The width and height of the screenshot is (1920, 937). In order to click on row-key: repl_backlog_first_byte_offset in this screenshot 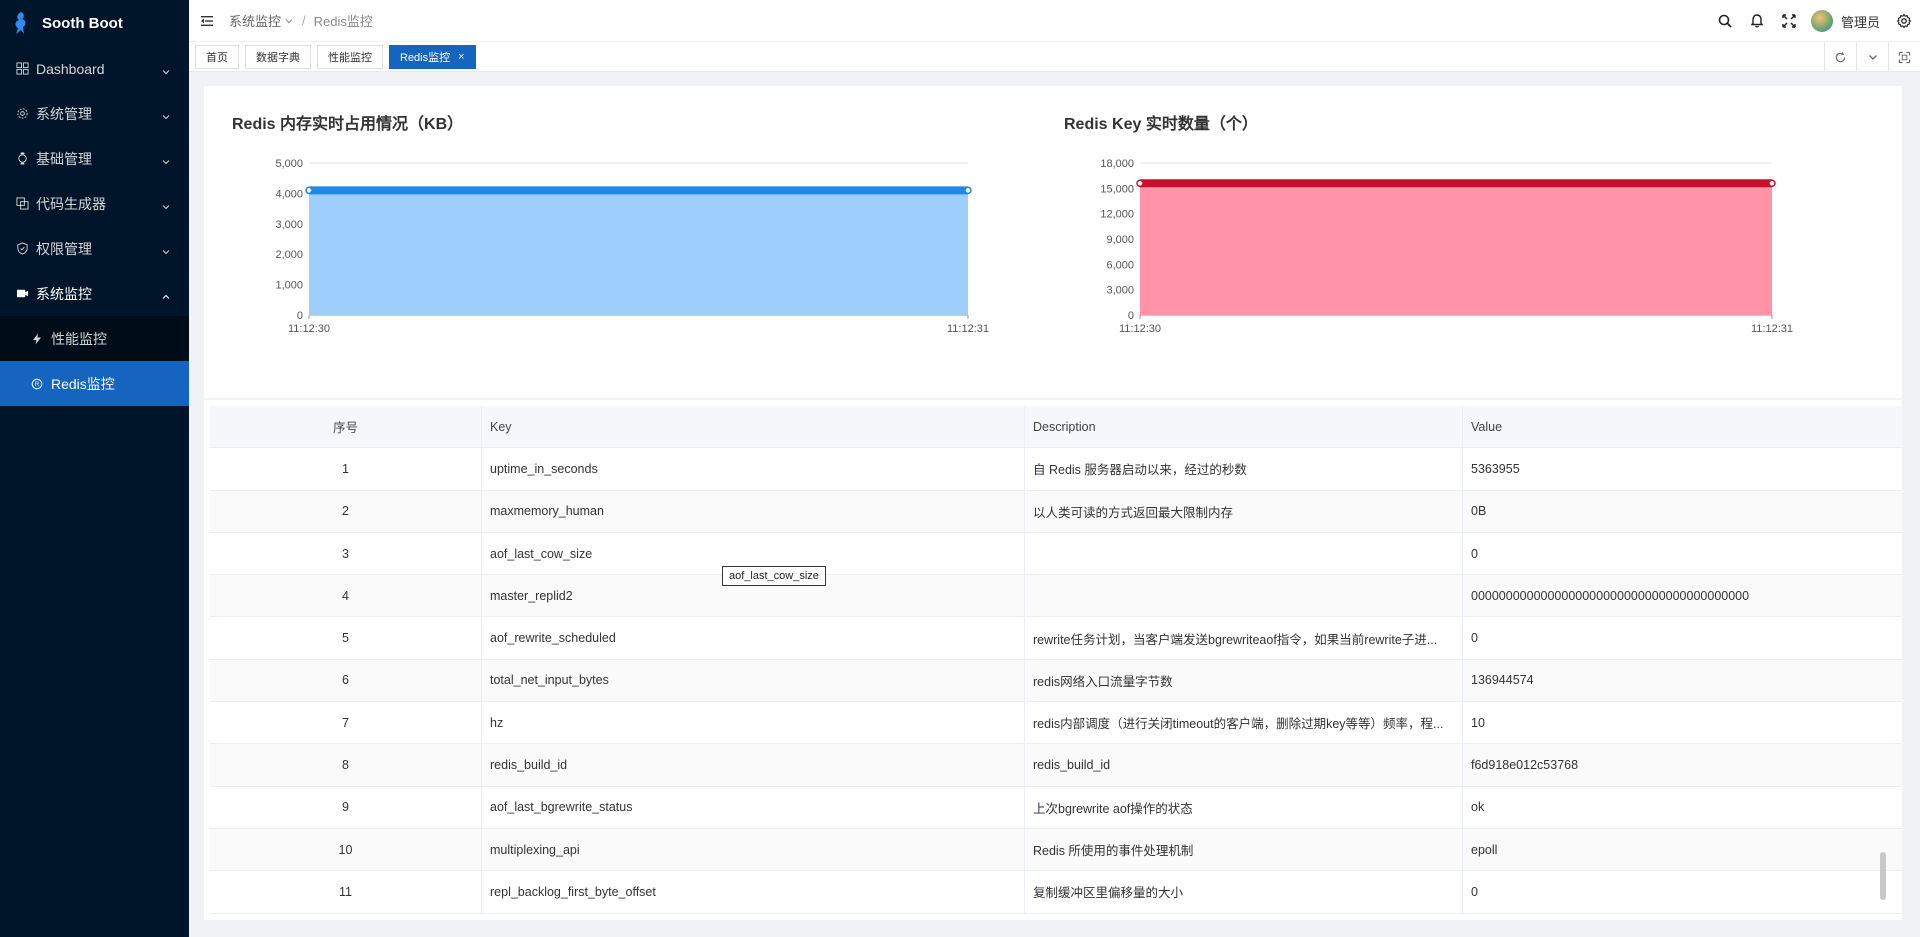, I will do `click(753, 892)`.